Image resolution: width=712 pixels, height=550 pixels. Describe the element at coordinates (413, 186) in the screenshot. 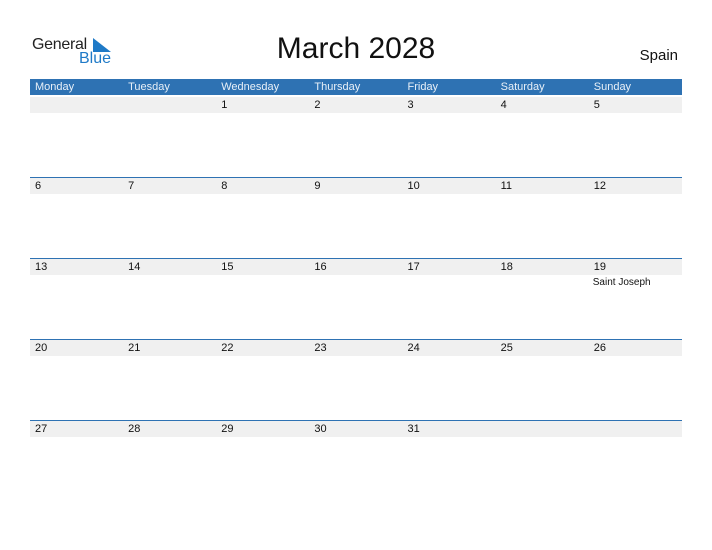

I see `day-number: 10` at that location.